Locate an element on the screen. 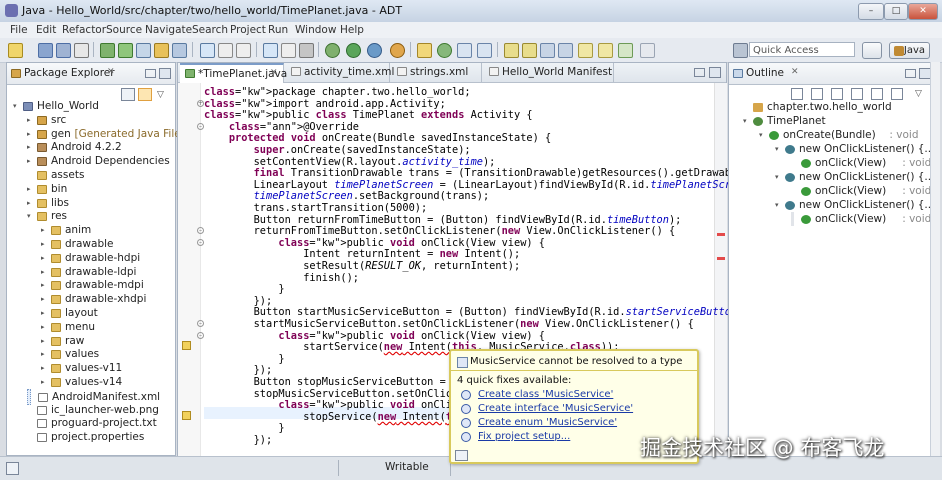 The image size is (942, 480). checkbox-icon is located at coordinates (288, 50).